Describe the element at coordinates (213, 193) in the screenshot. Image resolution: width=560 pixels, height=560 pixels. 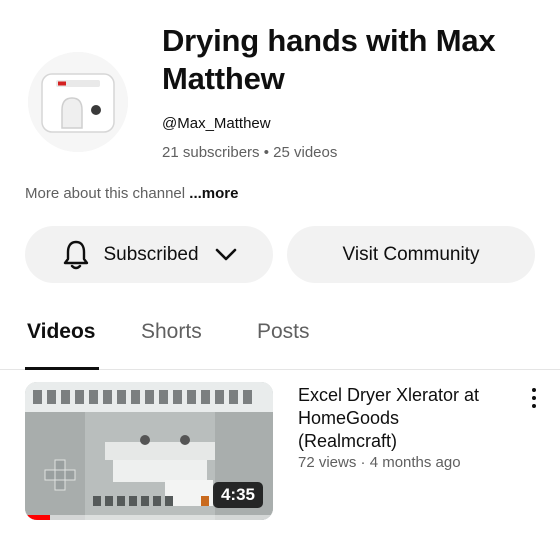
I see `about-more-link: ...more` at that location.